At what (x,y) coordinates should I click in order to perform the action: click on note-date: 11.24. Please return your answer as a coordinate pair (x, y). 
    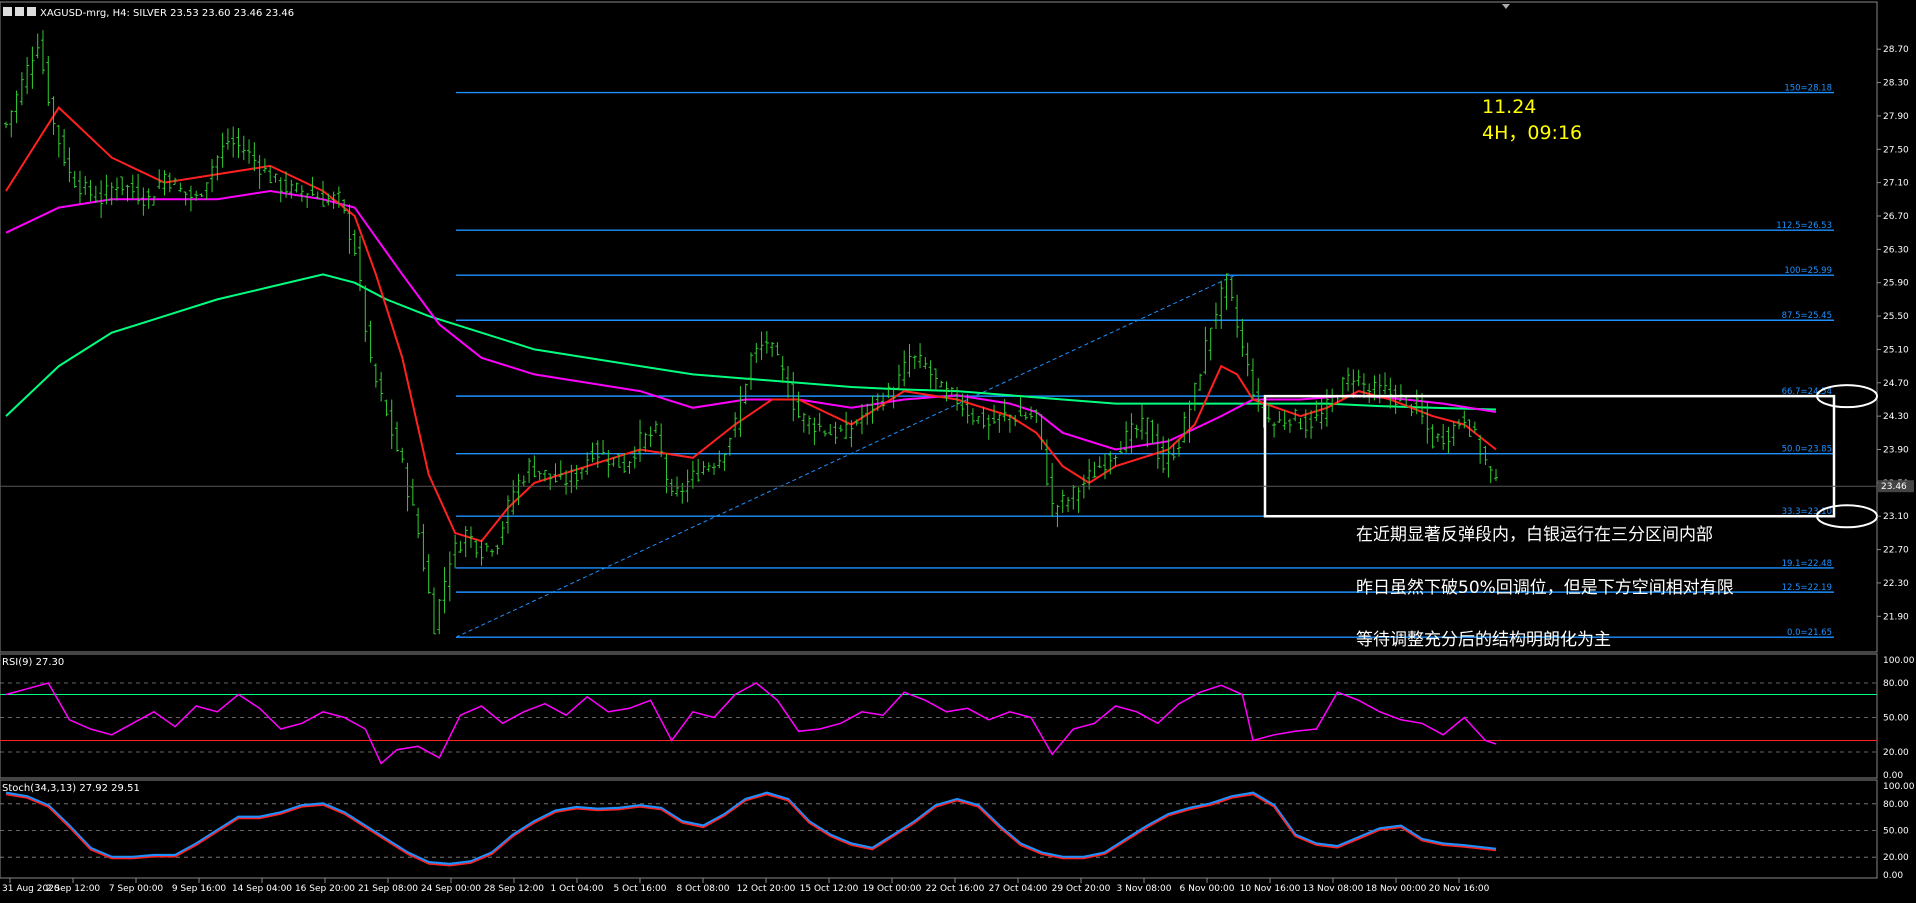
    Looking at the image, I should click on (1509, 107).